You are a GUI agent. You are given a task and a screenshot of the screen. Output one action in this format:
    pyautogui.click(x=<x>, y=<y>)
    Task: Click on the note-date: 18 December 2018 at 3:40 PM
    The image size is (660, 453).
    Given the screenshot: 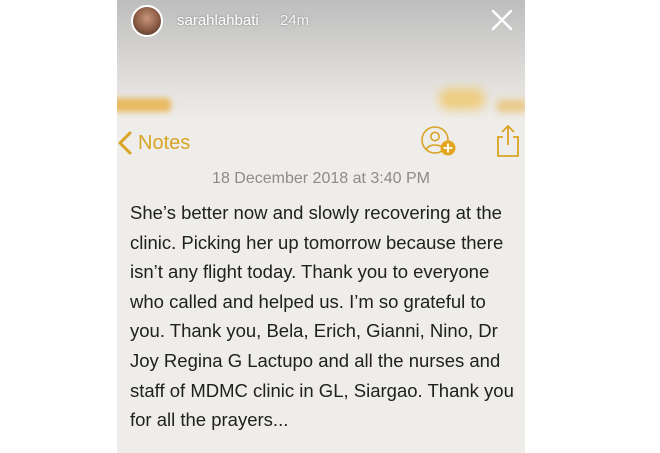 What is the action you would take?
    pyautogui.click(x=321, y=178)
    